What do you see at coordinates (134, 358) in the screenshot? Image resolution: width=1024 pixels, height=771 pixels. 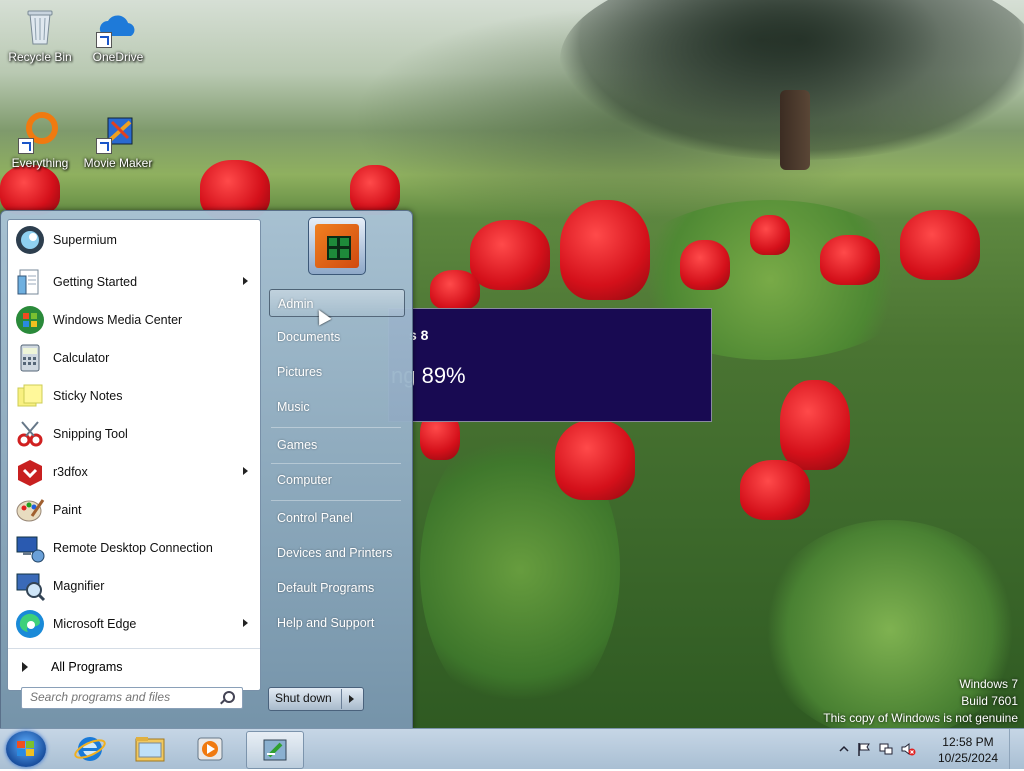 I see `program-calculator: Calculator` at bounding box center [134, 358].